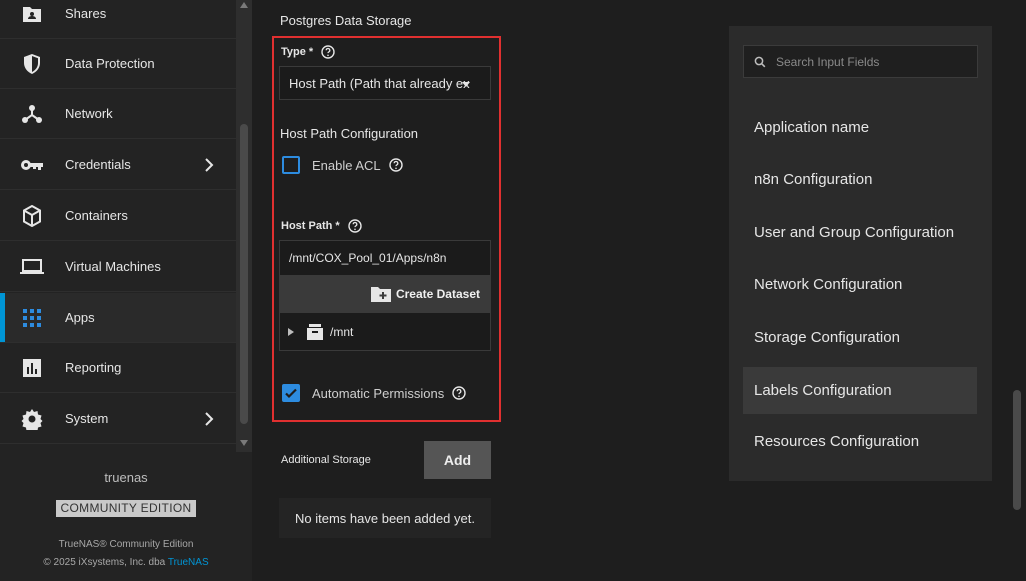  I want to click on toc-item-network-configuration: Network Configuration, so click(860, 284).